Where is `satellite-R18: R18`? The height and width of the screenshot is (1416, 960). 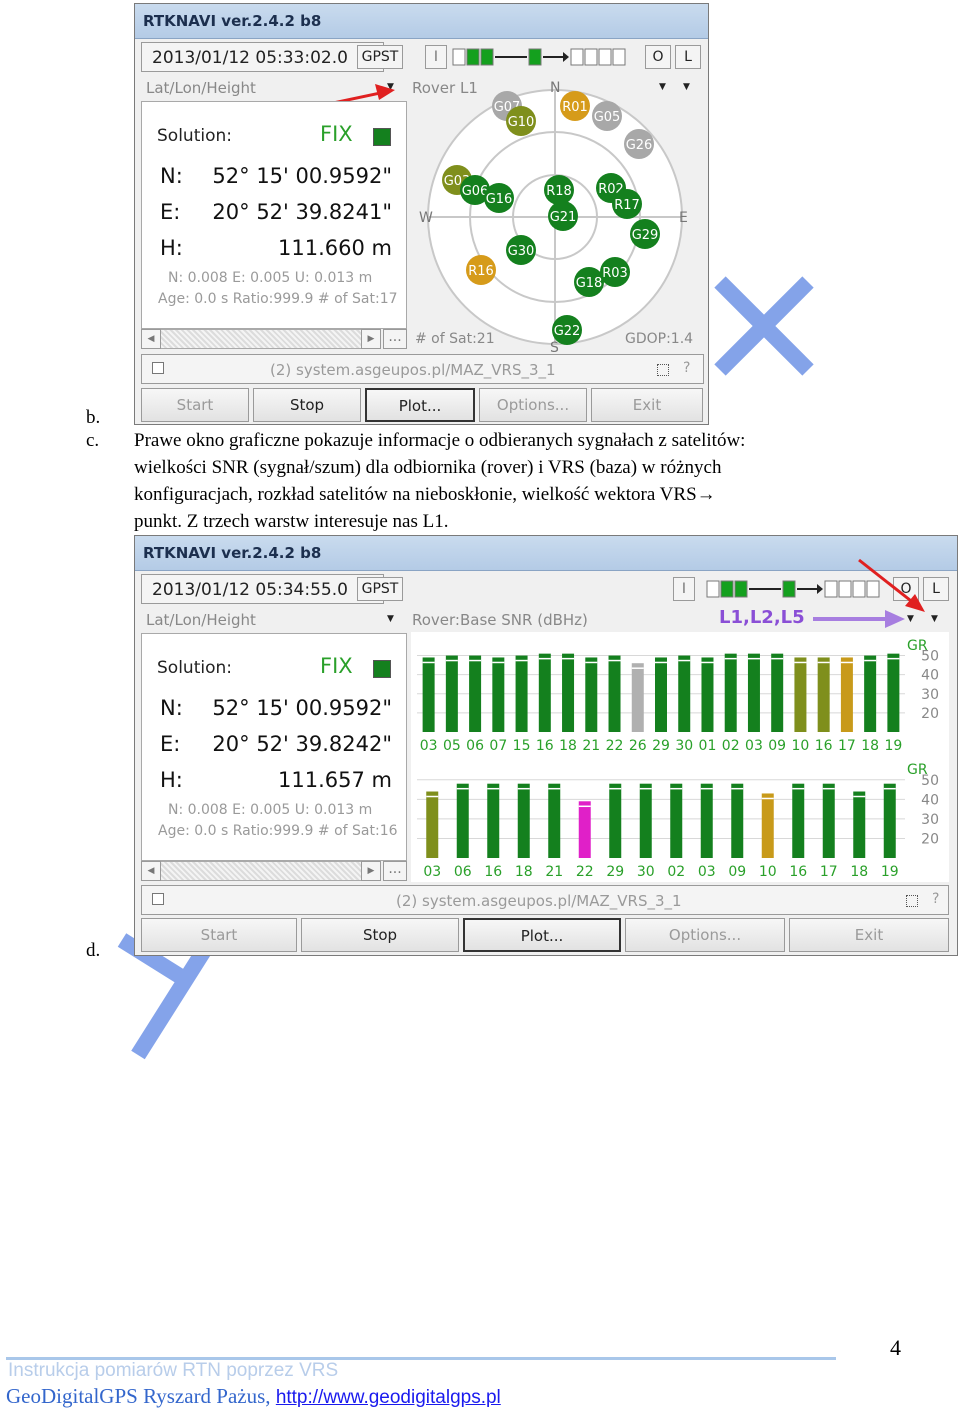 satellite-R18: R18 is located at coordinates (559, 190).